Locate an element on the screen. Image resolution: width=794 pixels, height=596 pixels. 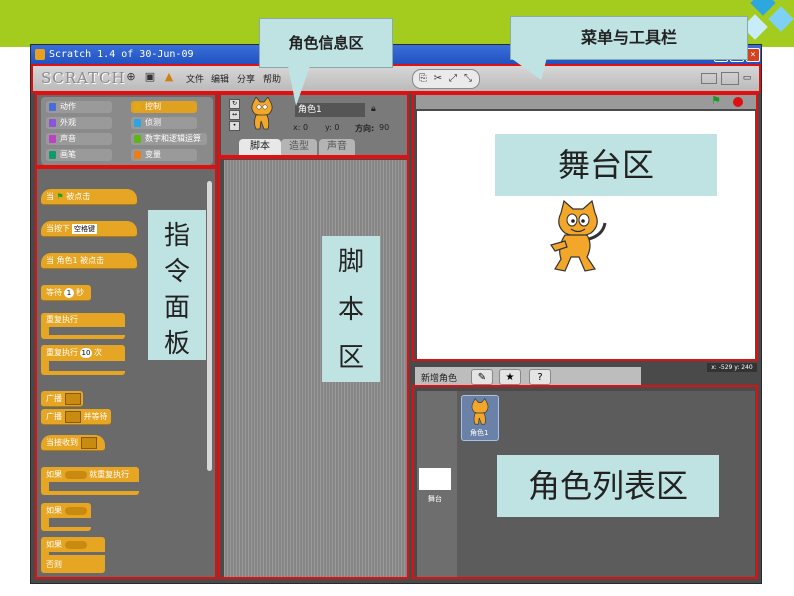
random-sprite-icon: ? is located at coordinates (540, 377).